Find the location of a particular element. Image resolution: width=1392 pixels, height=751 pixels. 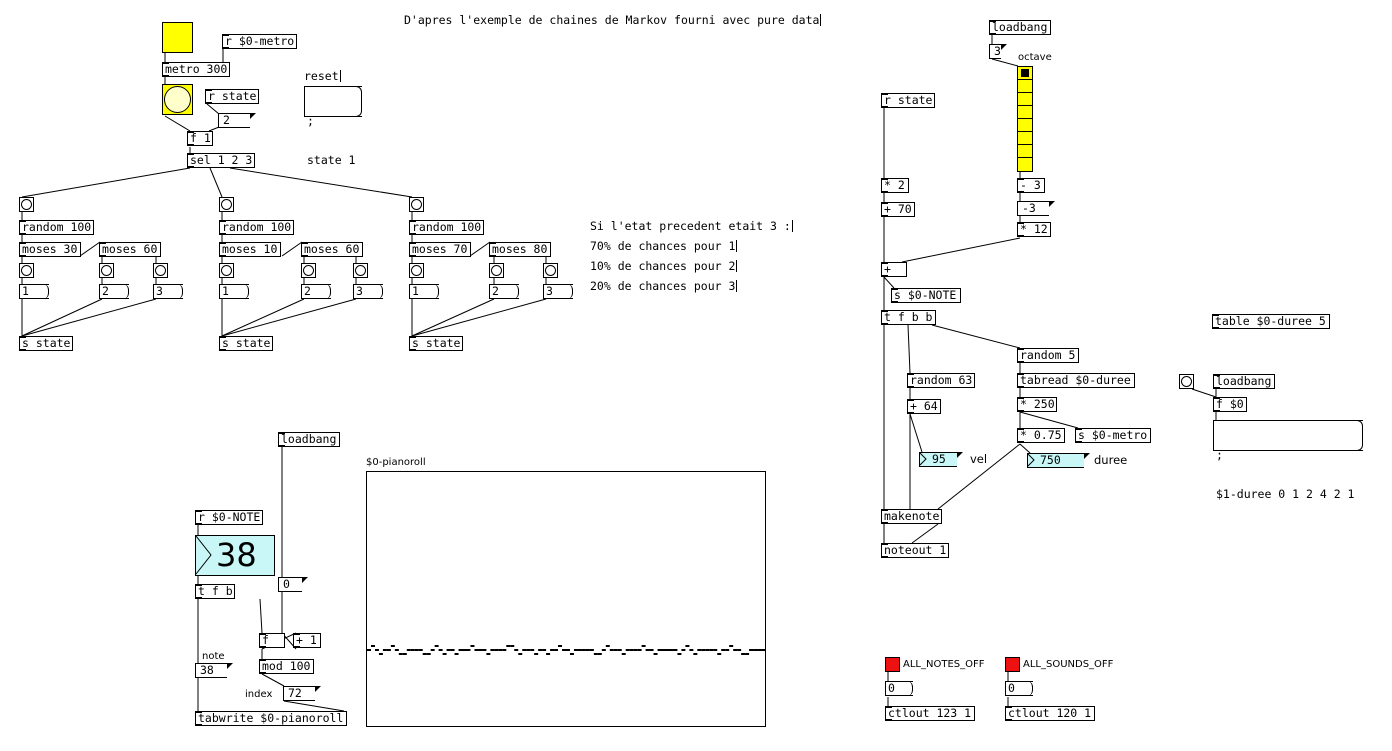

sel-object: sel 1 2 3 is located at coordinates (221, 160).